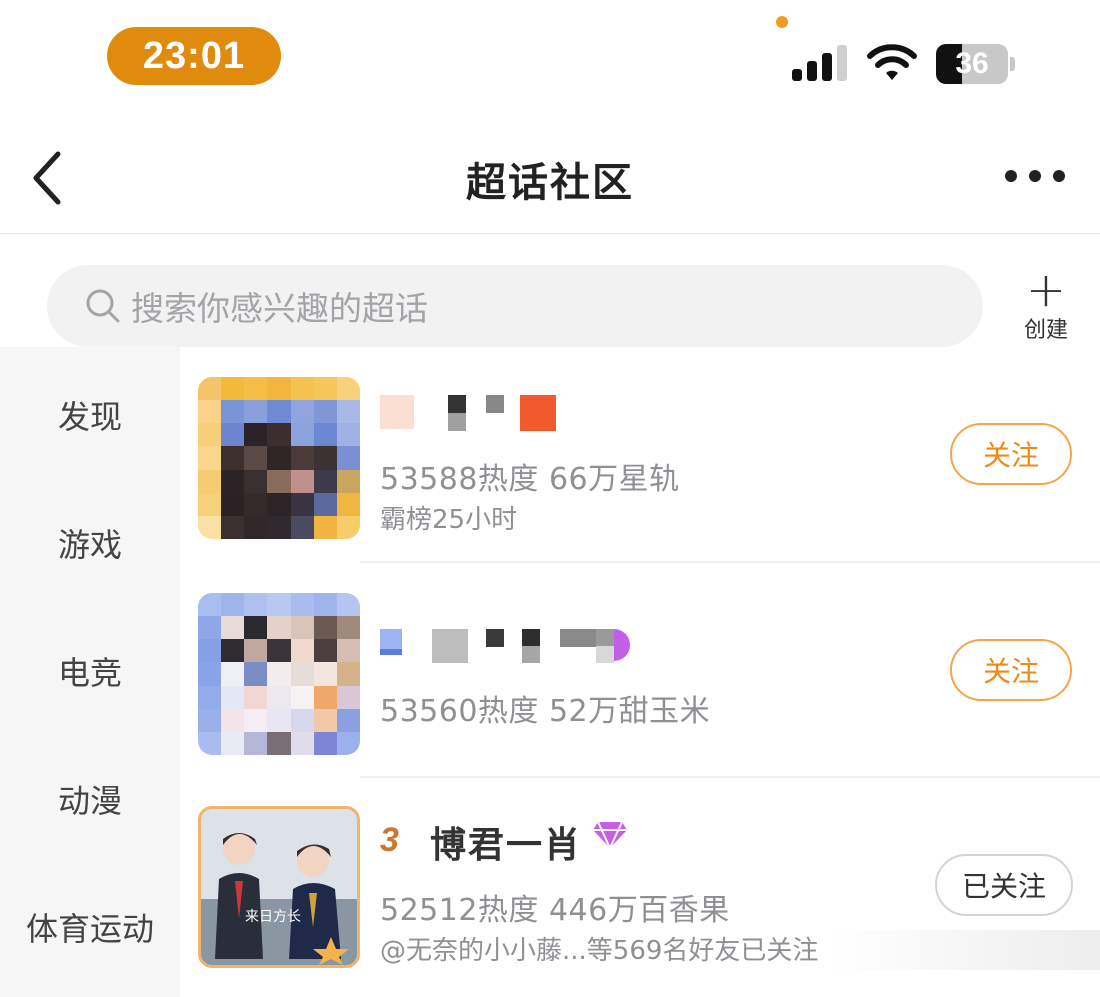 The width and height of the screenshot is (1100, 997). What do you see at coordinates (972, 63) in the screenshot?
I see `battery-level: 36` at bounding box center [972, 63].